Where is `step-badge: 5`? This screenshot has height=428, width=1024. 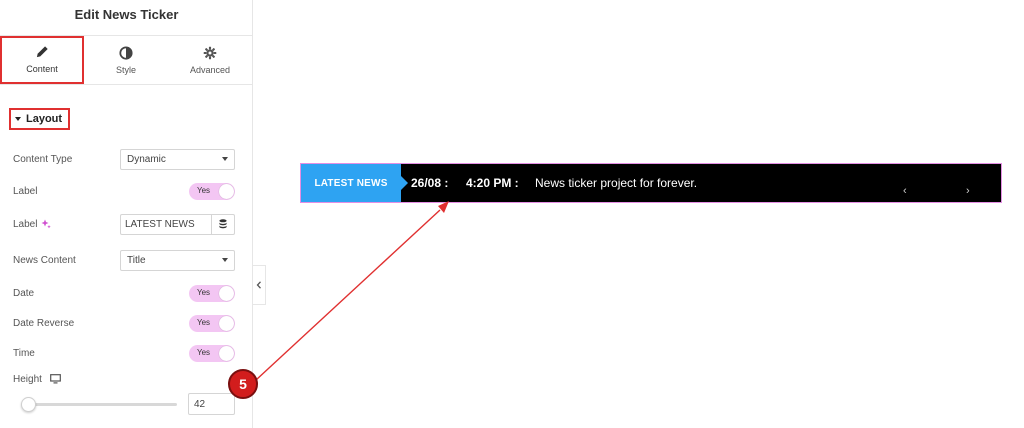
step-badge: 5 is located at coordinates (243, 384).